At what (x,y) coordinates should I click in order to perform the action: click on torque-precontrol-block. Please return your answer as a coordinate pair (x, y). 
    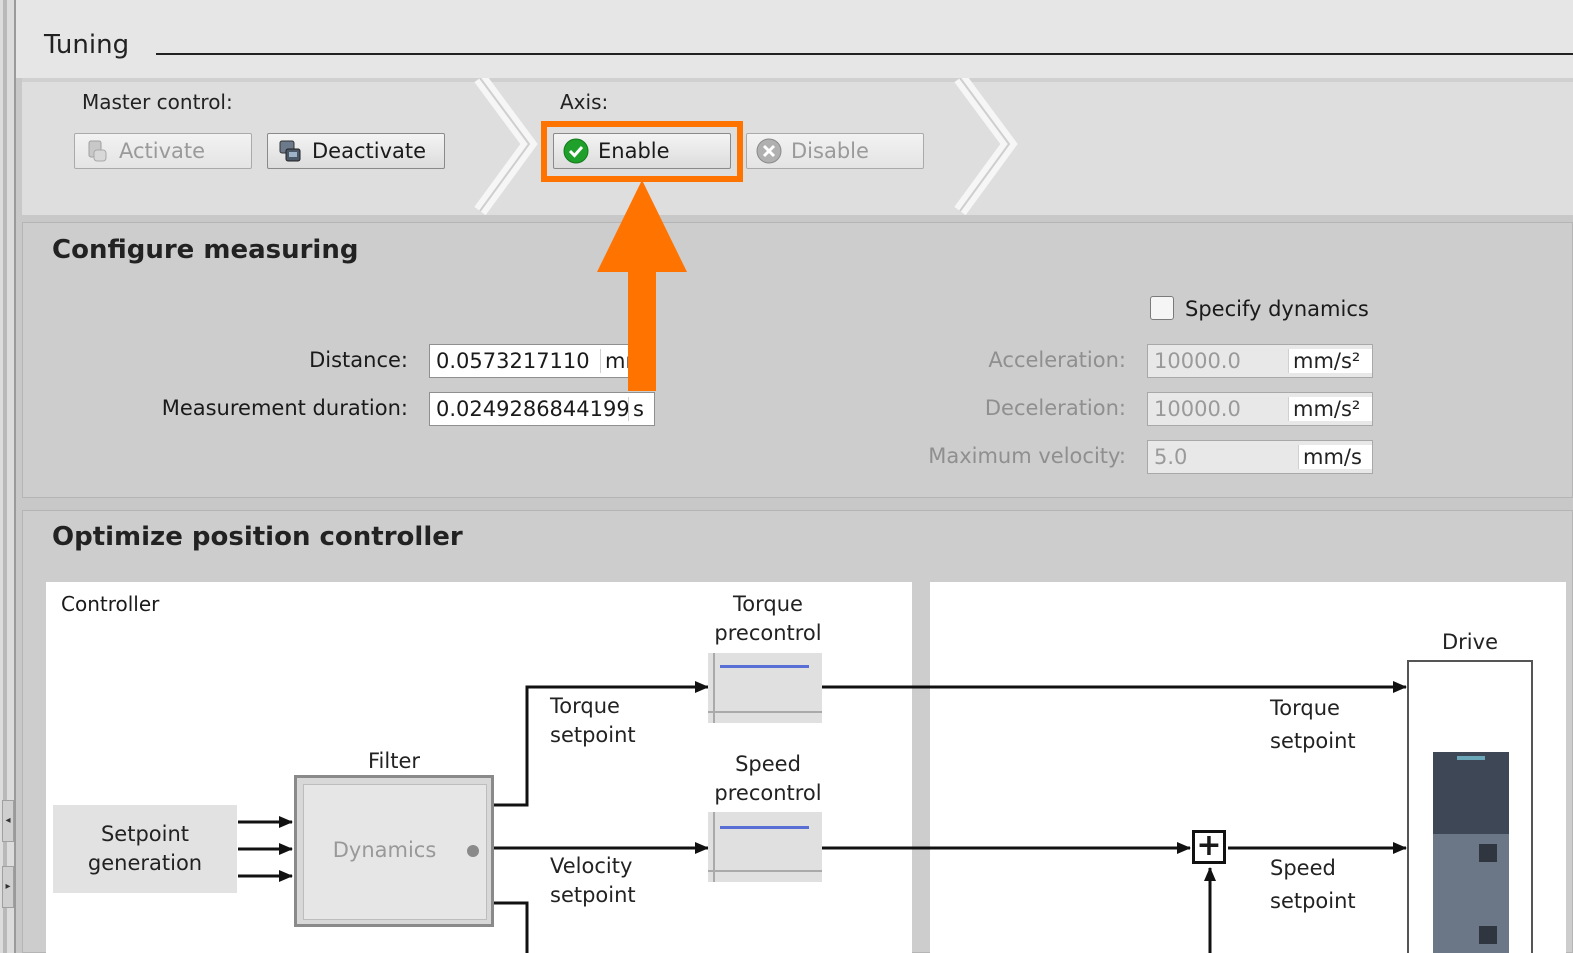
    Looking at the image, I should click on (765, 688).